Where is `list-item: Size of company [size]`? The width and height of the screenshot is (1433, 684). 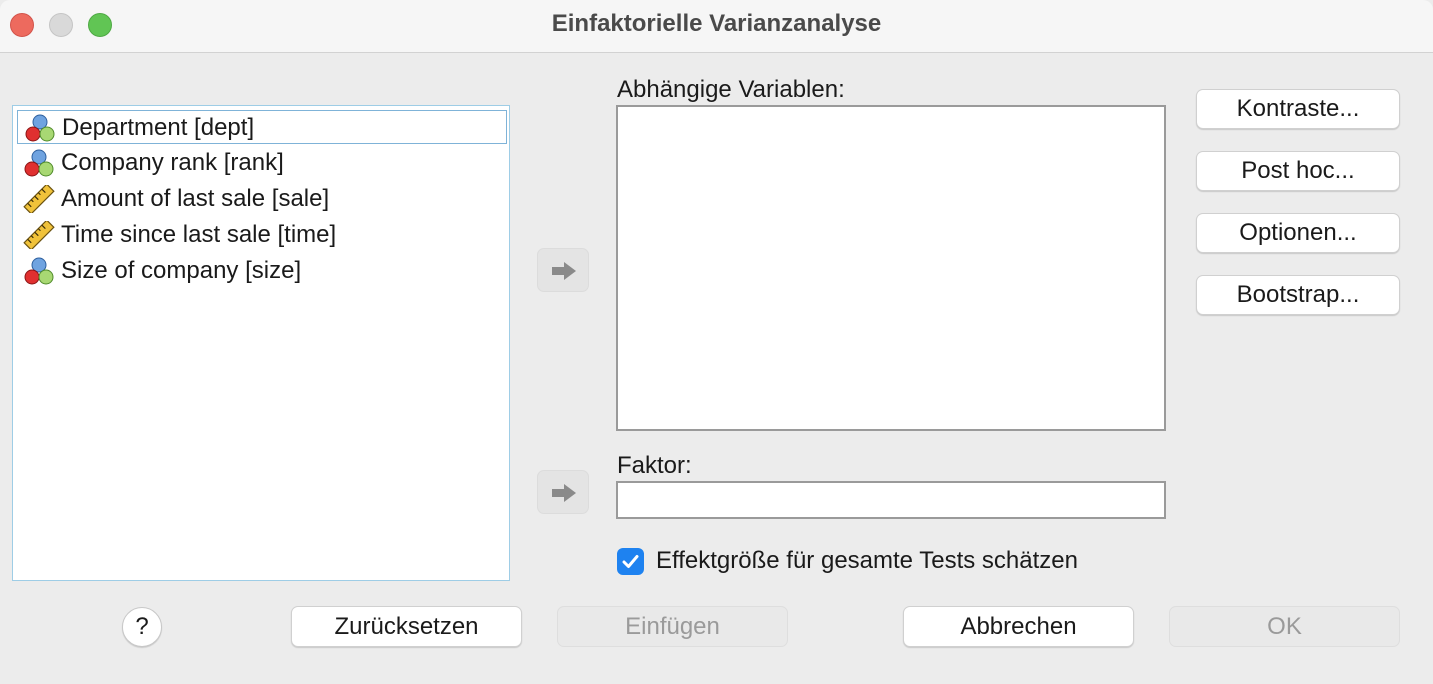
list-item: Size of company [size] is located at coordinates (262, 271).